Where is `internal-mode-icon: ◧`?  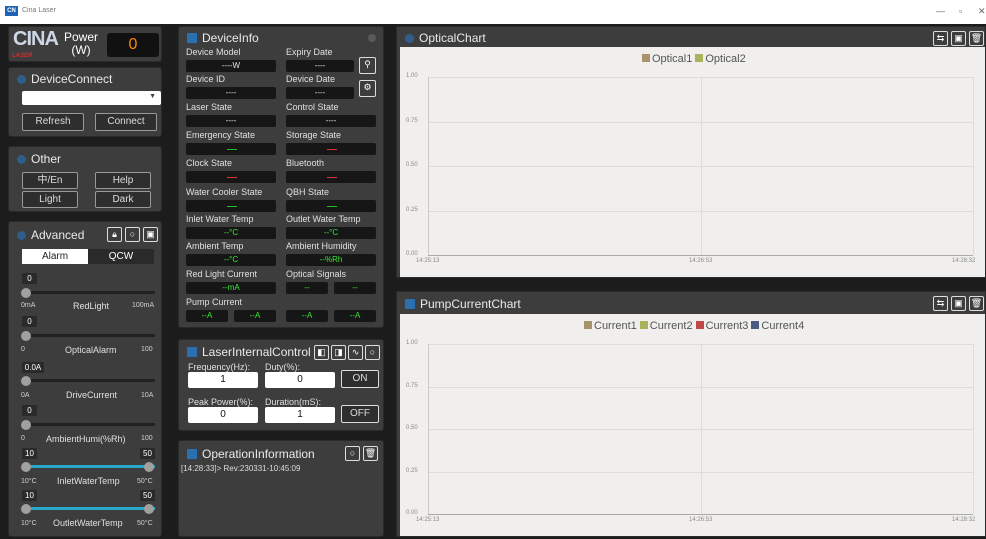
internal-mode-icon: ◧ is located at coordinates (321, 352).